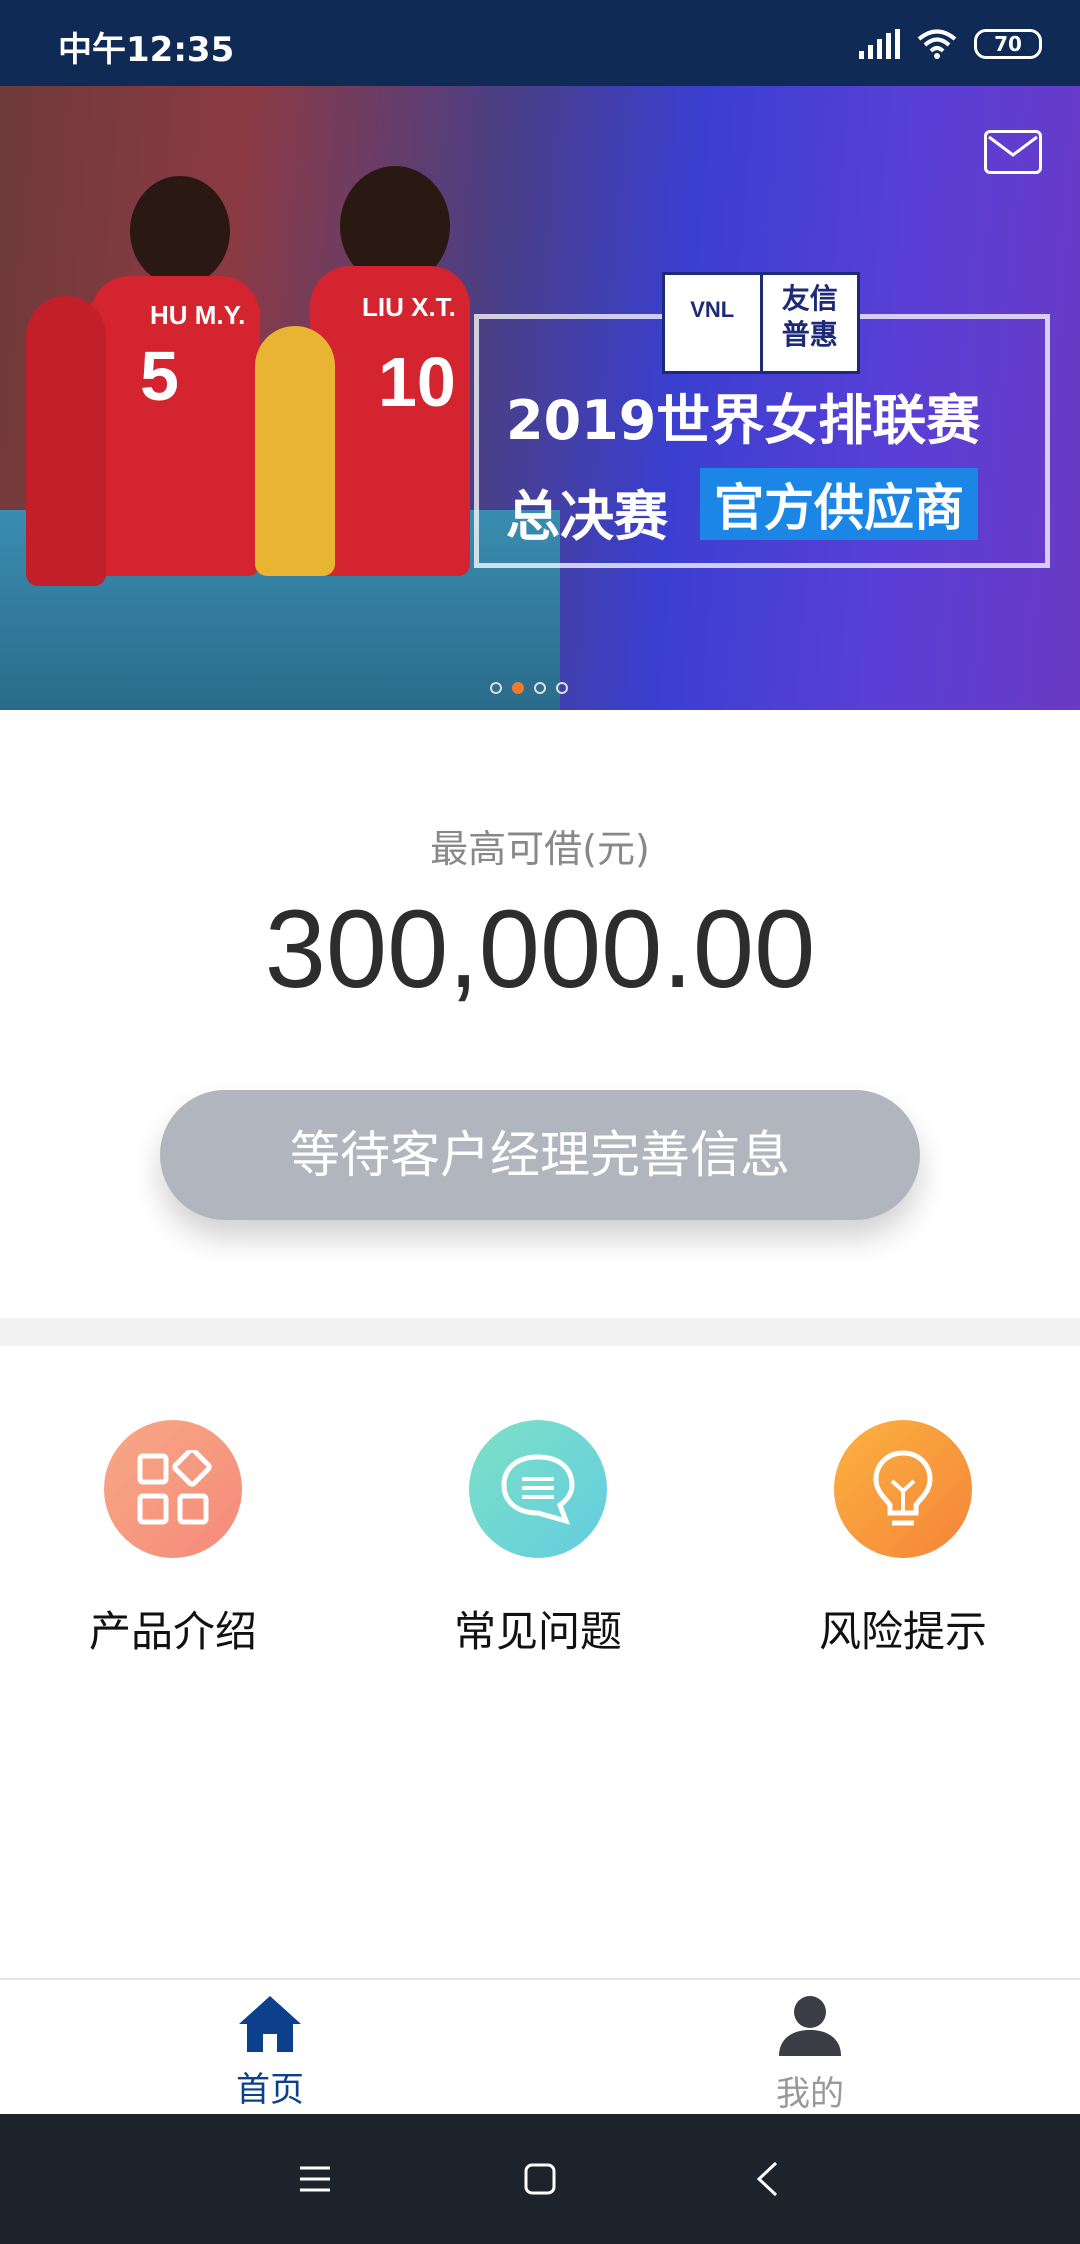 This screenshot has height=2244, width=1080. Describe the element at coordinates (537, 1631) in the screenshot. I see `feature-label: 常见问题` at that location.